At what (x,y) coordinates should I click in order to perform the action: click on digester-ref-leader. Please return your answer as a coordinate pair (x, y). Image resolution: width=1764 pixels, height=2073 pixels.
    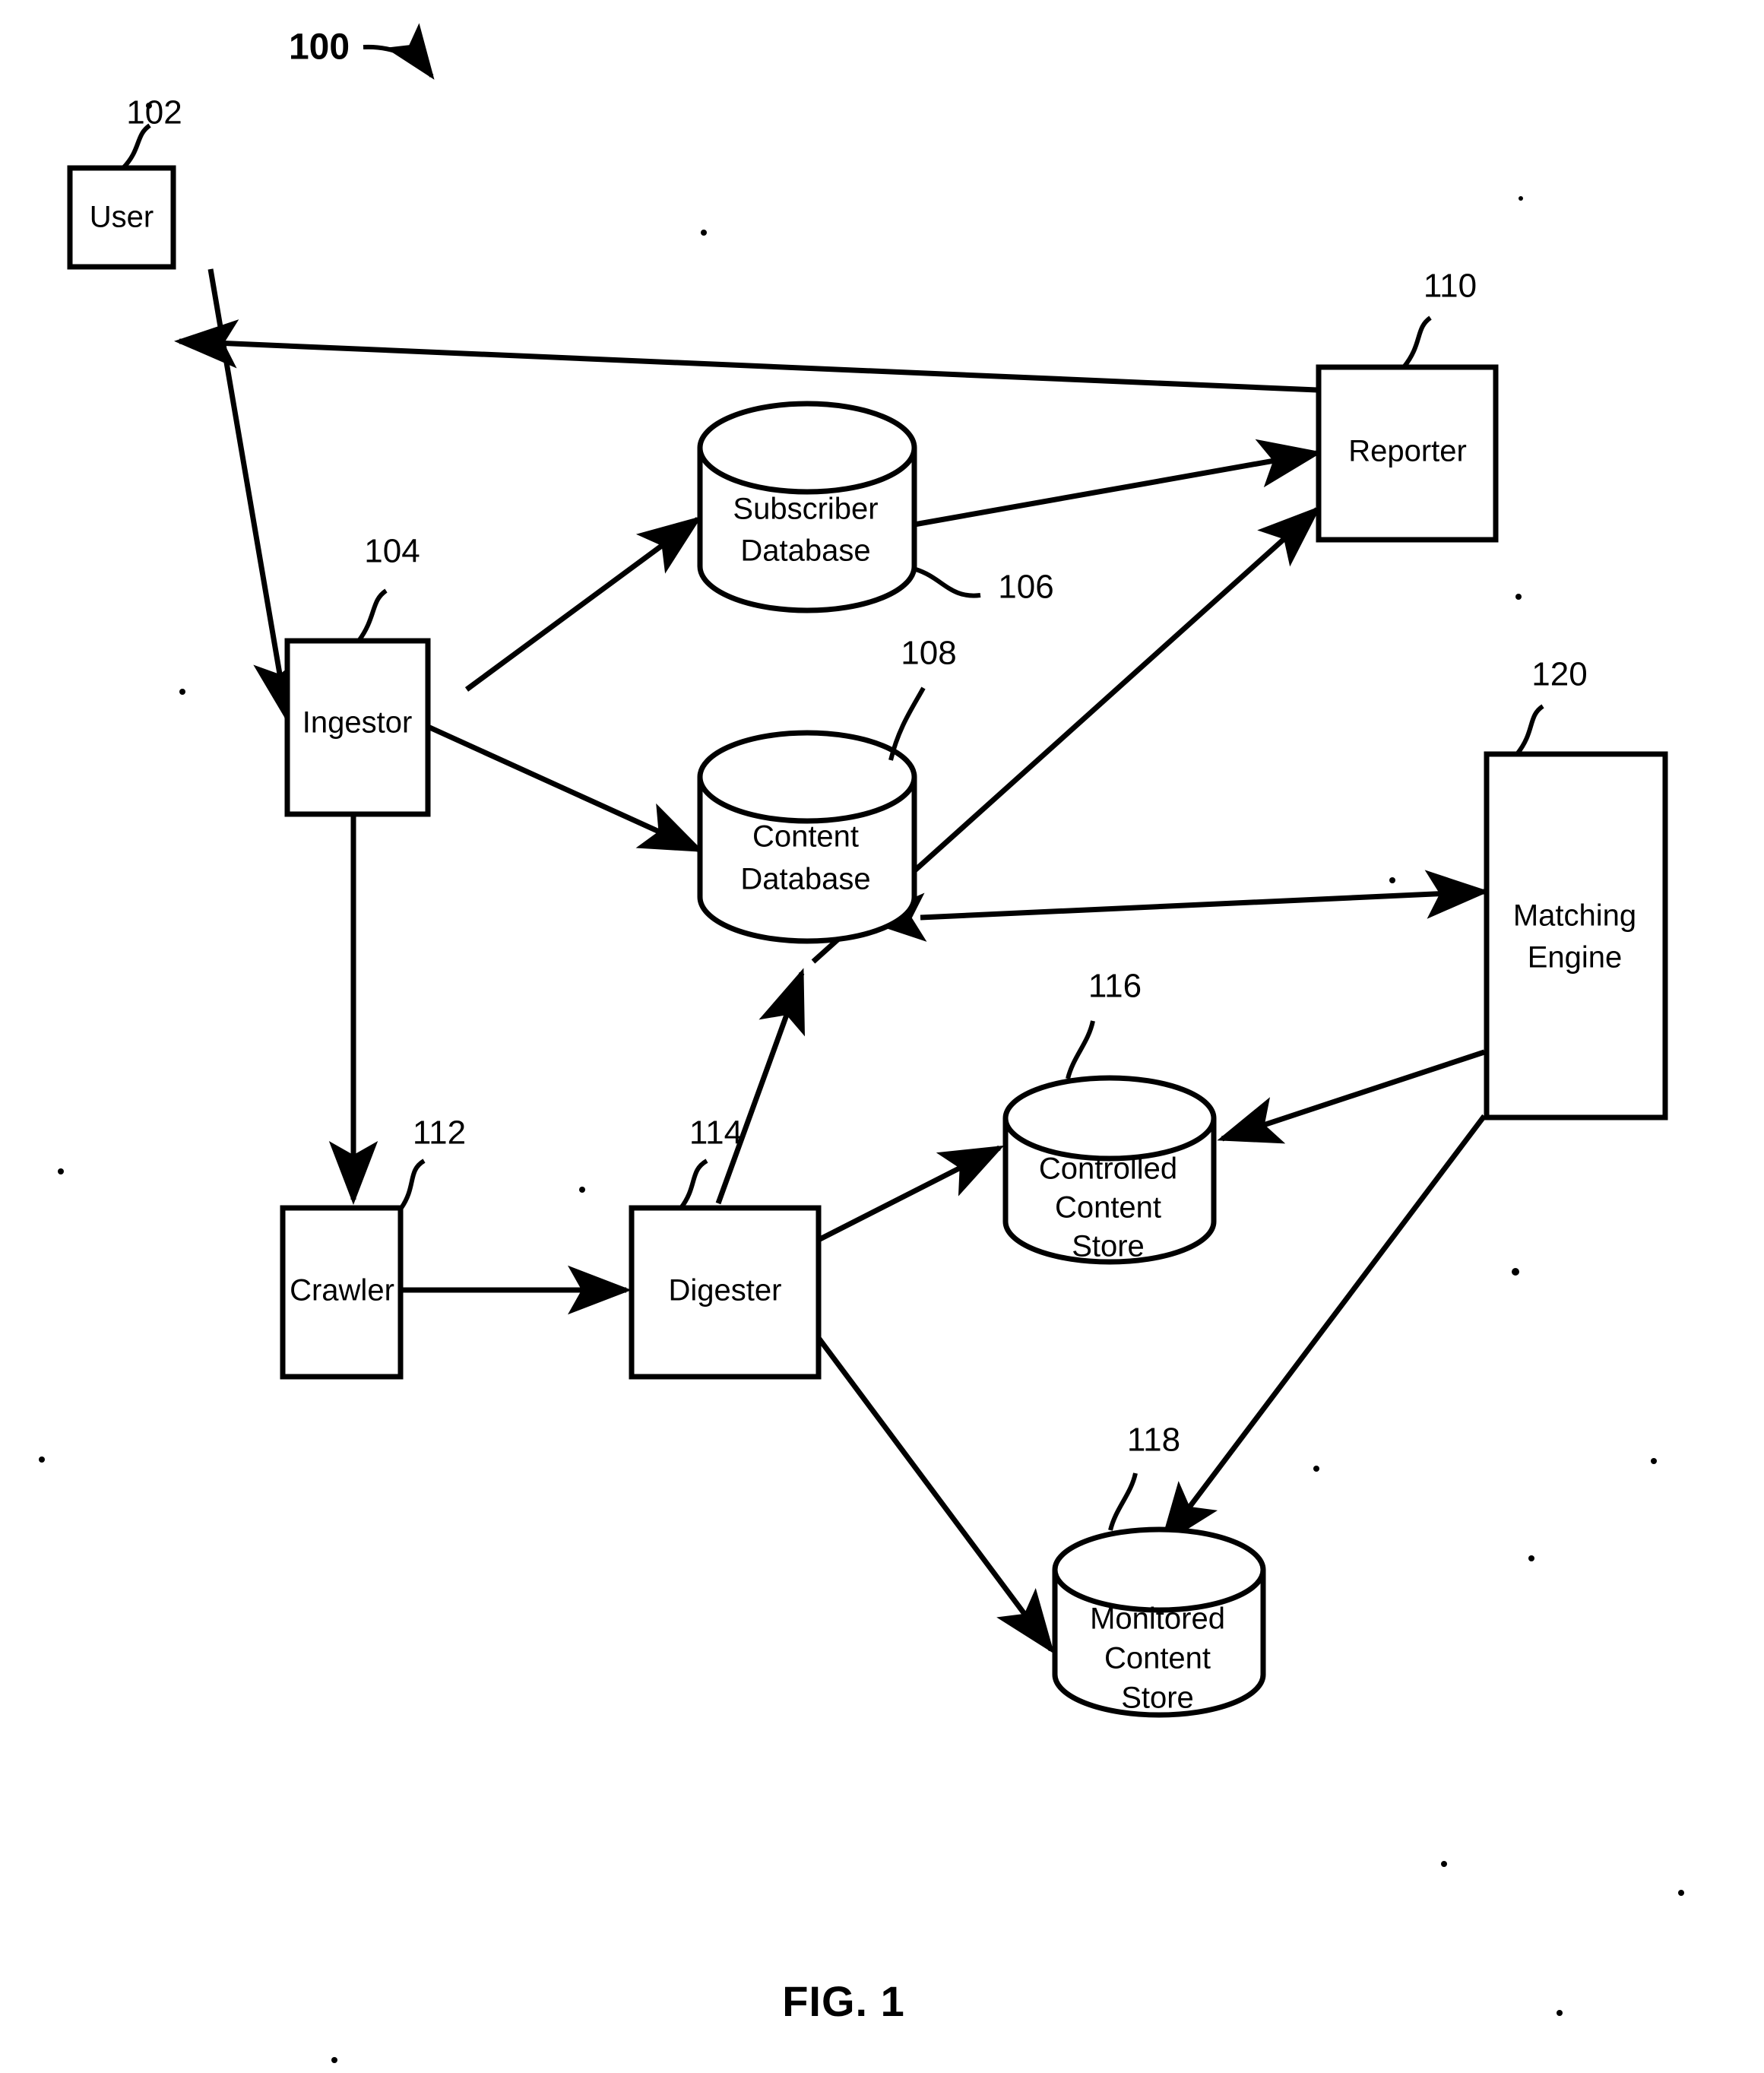
    Looking at the image, I should click on (693, 1184).